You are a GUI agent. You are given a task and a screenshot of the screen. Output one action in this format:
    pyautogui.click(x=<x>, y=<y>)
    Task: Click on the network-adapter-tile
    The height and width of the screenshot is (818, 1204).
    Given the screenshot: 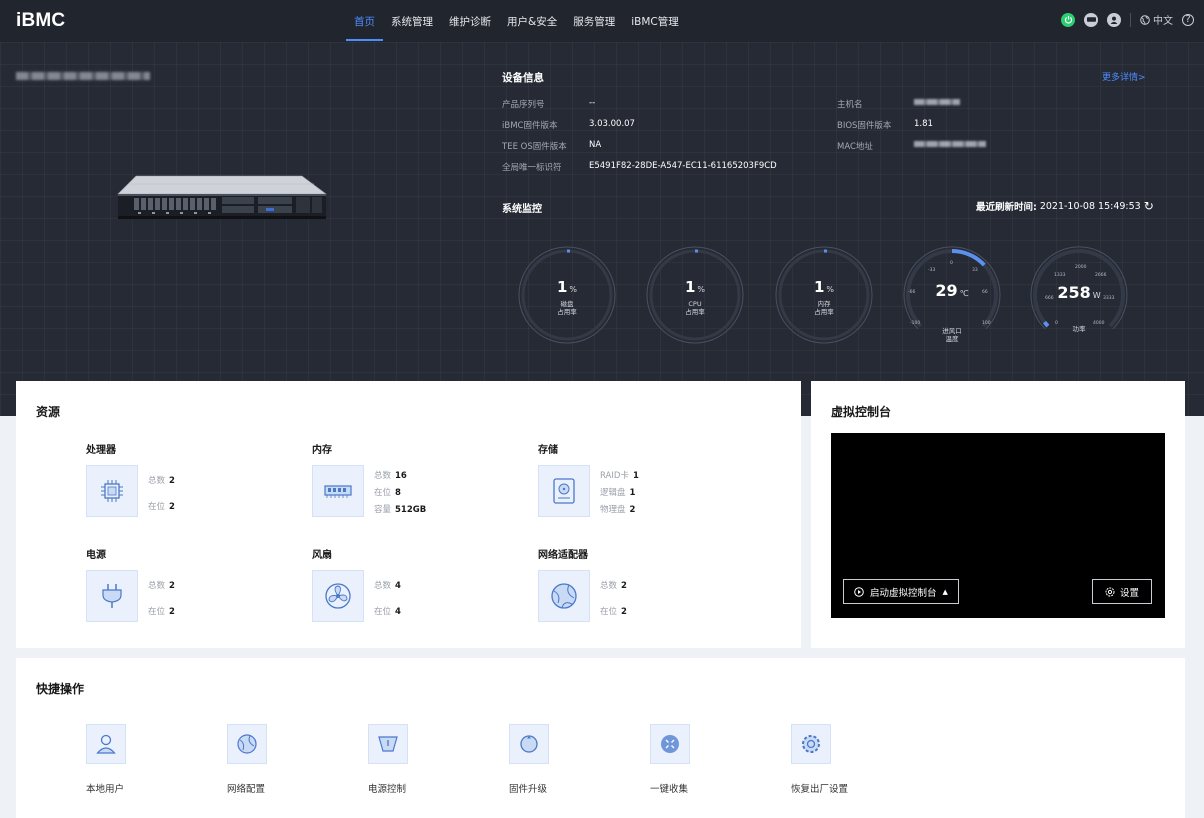 What is the action you would take?
    pyautogui.click(x=564, y=596)
    